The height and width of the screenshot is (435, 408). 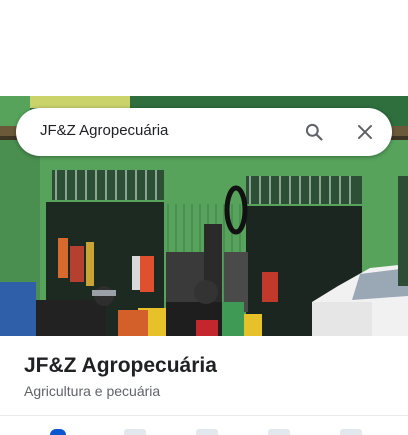 I want to click on place-info: JF&Z Agropecuária Agricultura e pecuária, so click(x=120, y=376).